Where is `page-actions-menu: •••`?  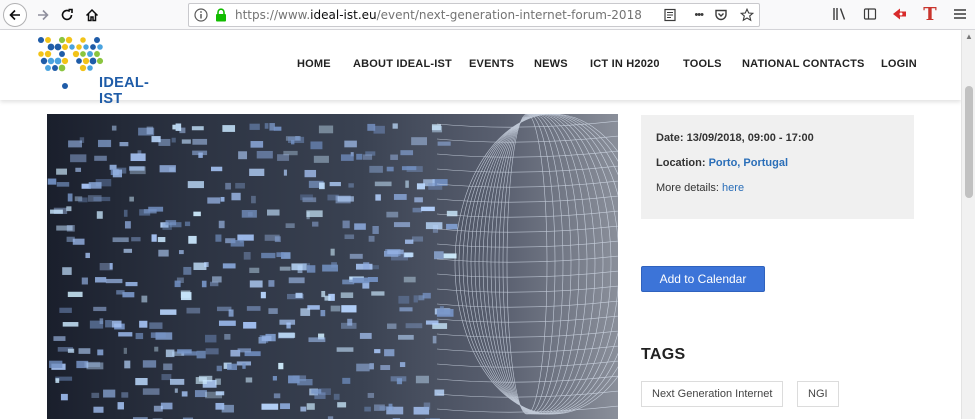 page-actions-menu: ••• is located at coordinates (699, 15).